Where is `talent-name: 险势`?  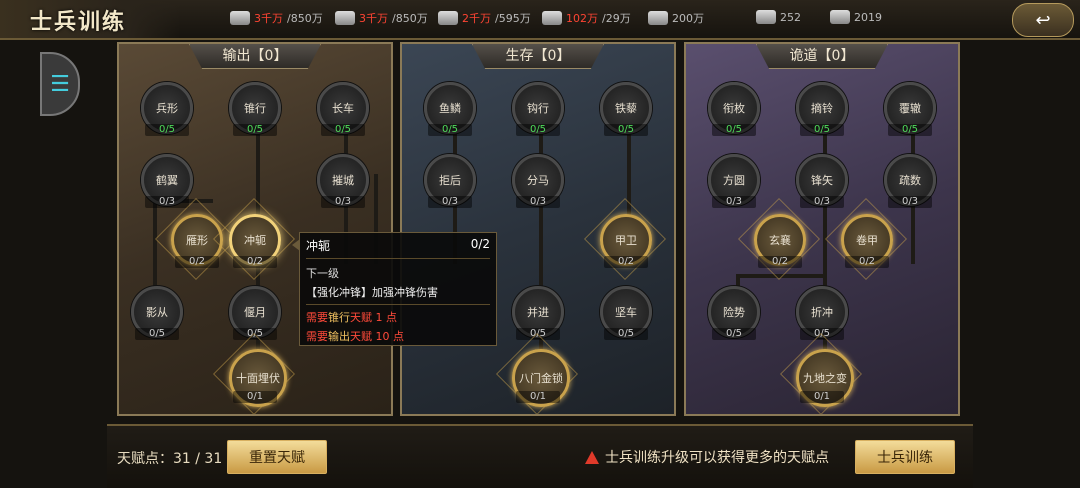
talent-name: 险势 is located at coordinates (734, 312).